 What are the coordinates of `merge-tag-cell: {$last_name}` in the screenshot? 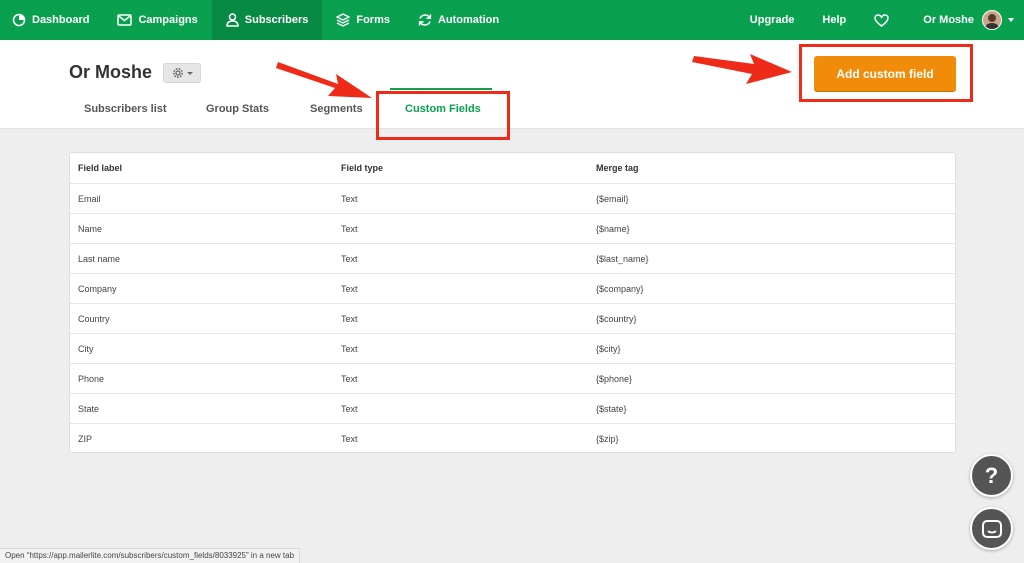 It's located at (622, 259).